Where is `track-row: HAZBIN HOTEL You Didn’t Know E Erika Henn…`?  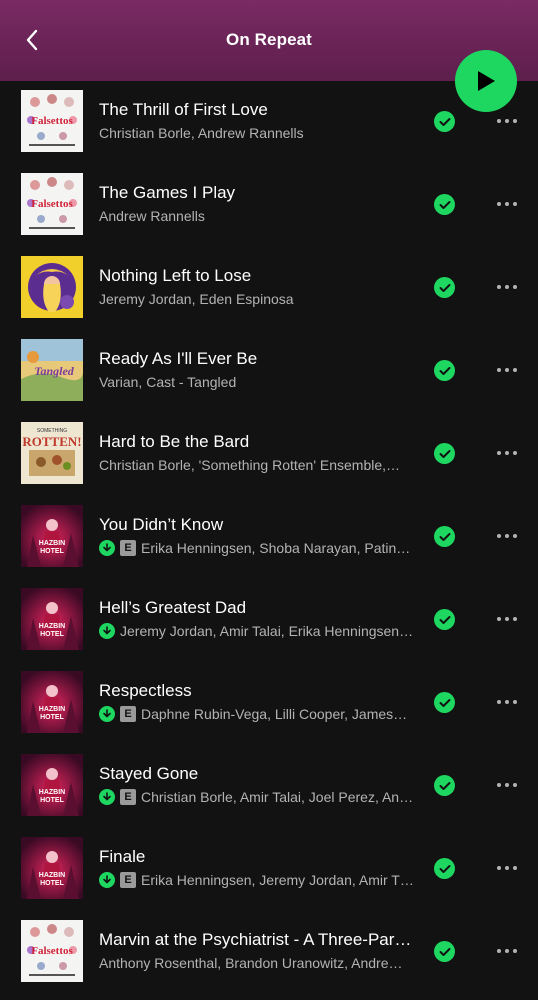 track-row: HAZBIN HOTEL You Didn’t Know E Erika Henn… is located at coordinates (269, 537).